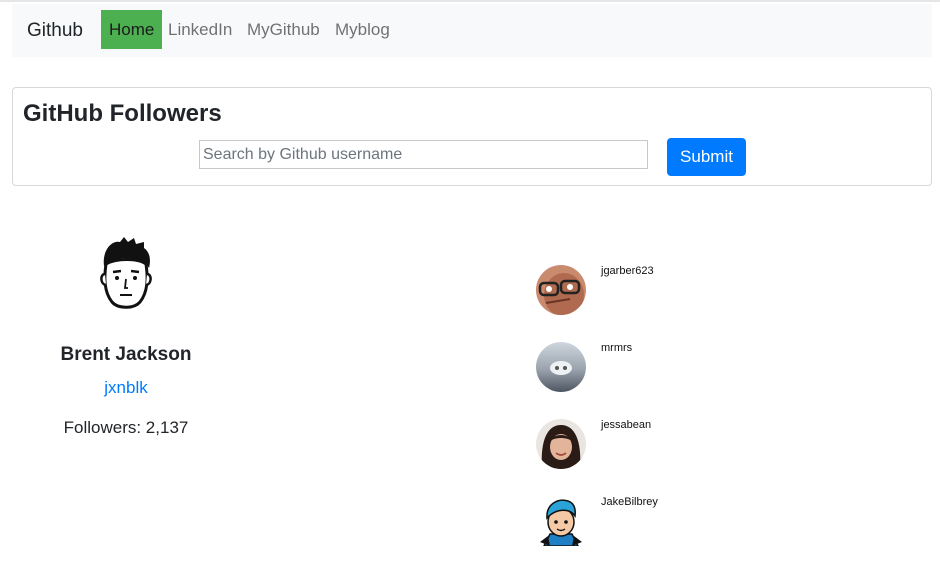 The image size is (940, 570). What do you see at coordinates (283, 29) in the screenshot?
I see `nav-item-mygithub: MyGithub` at bounding box center [283, 29].